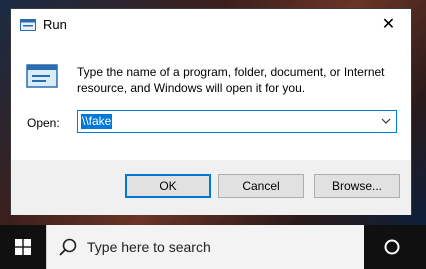  I want to click on open-input-value: \\fake, so click(97, 121).